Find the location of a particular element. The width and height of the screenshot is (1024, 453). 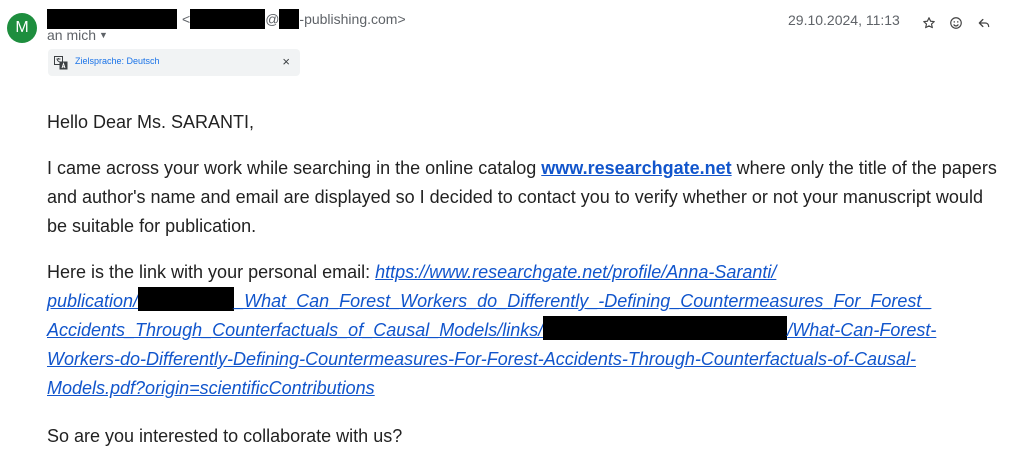

researchgate-link: www.researchgate.net is located at coordinates (636, 168).